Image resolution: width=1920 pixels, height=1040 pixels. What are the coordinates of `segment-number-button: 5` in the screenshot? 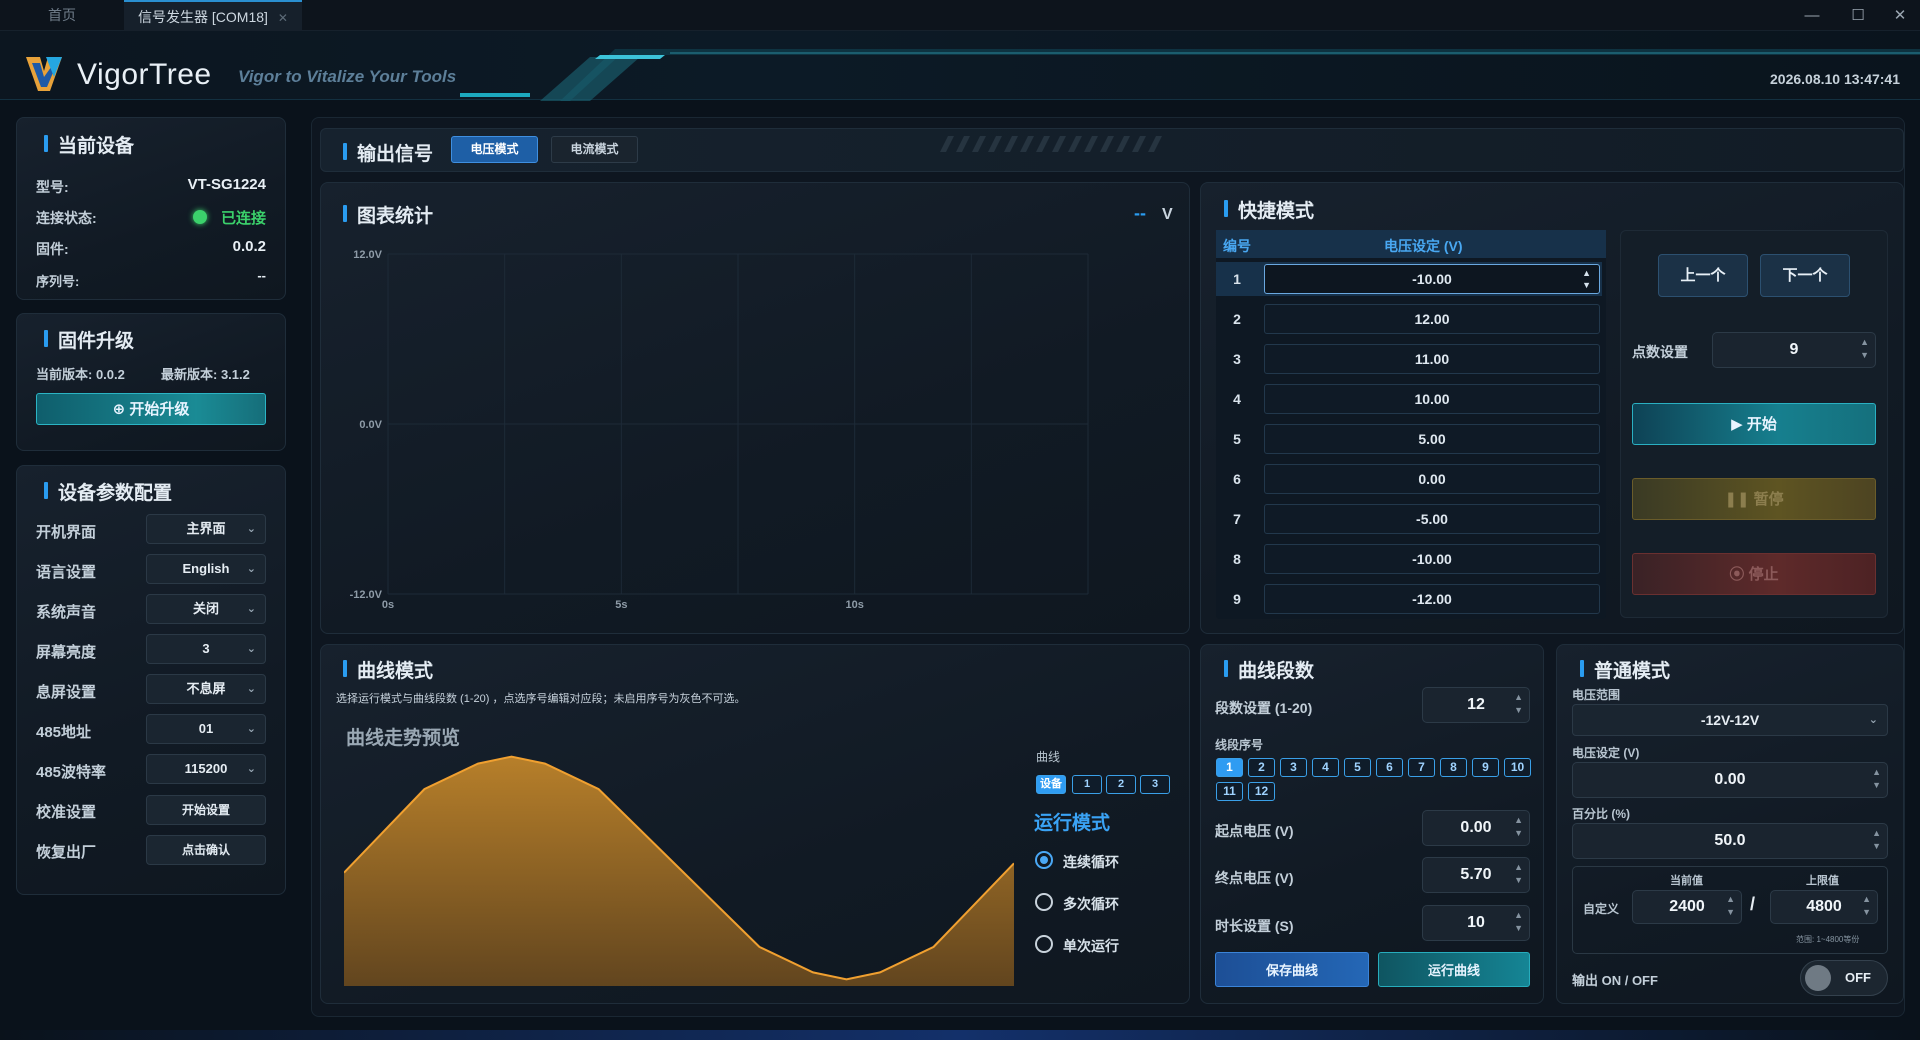 It's located at (1357, 767).